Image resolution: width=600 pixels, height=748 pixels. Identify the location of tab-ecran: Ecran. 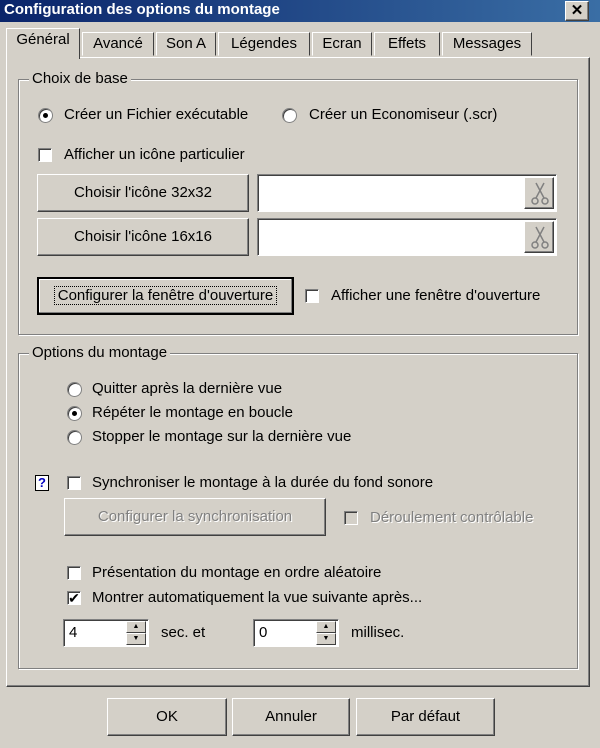
(342, 44).